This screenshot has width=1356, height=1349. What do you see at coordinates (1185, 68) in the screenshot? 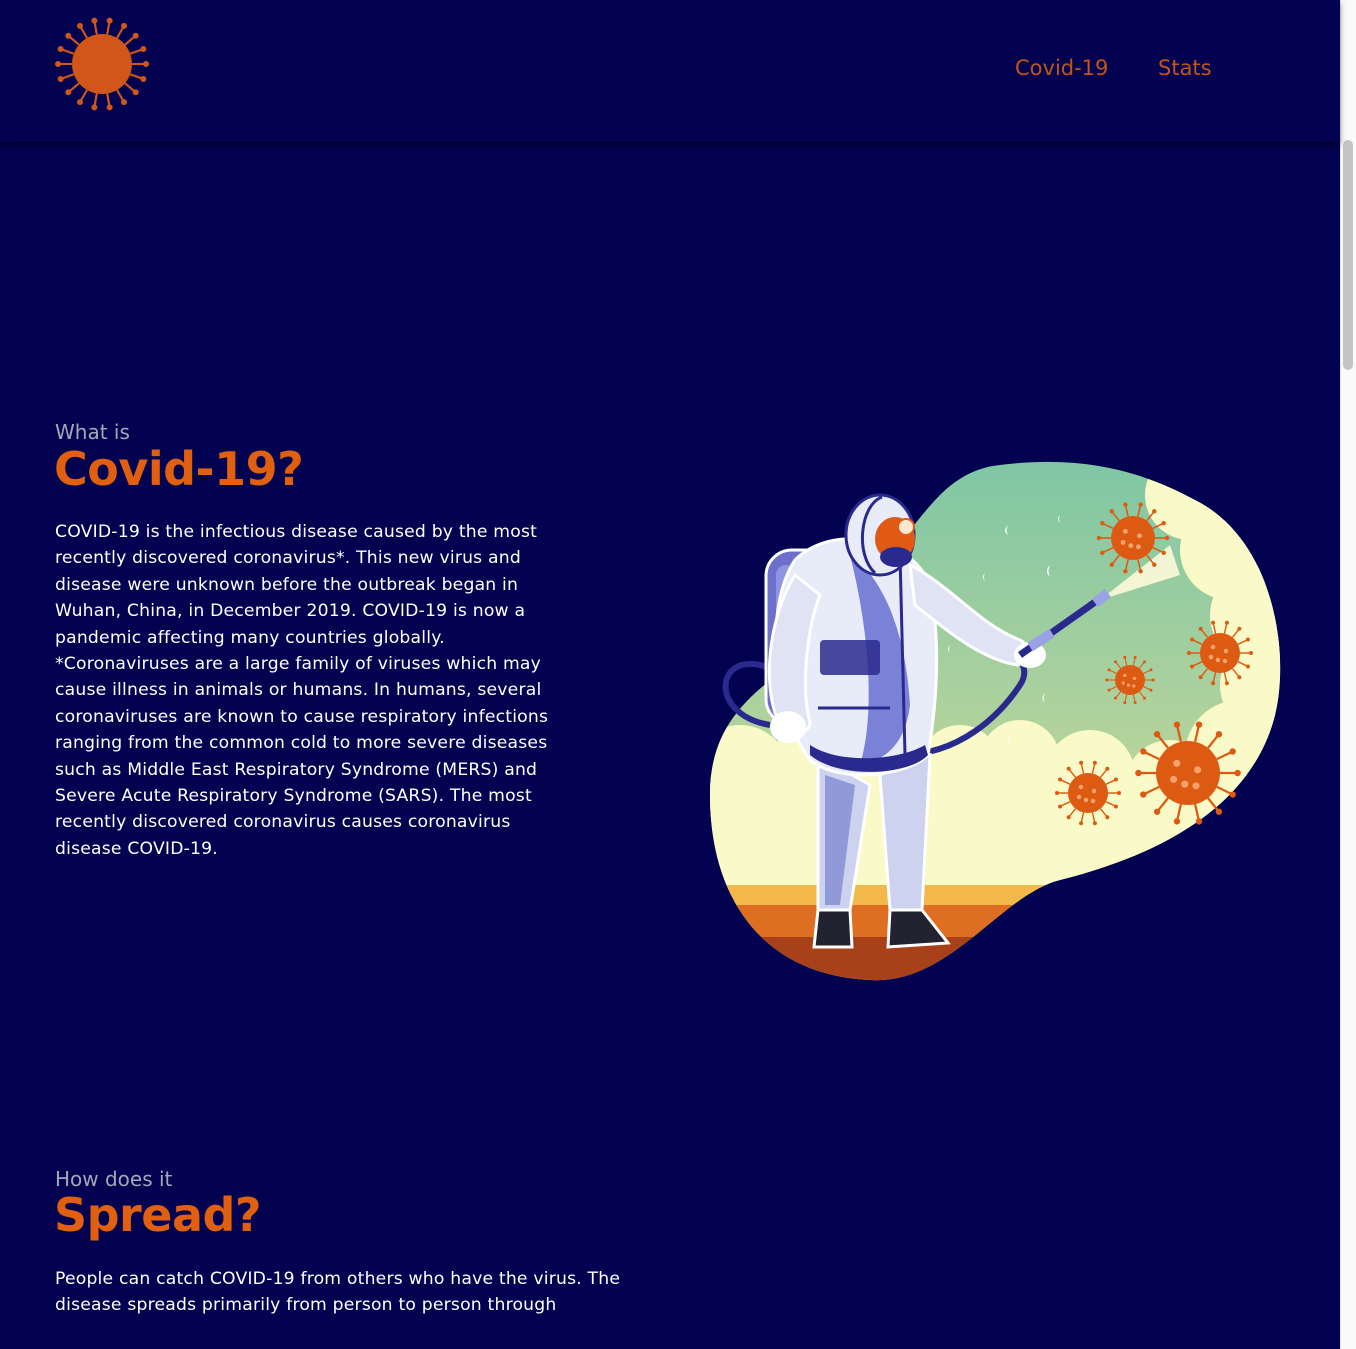
I see `nav-link-stats: Stats` at bounding box center [1185, 68].